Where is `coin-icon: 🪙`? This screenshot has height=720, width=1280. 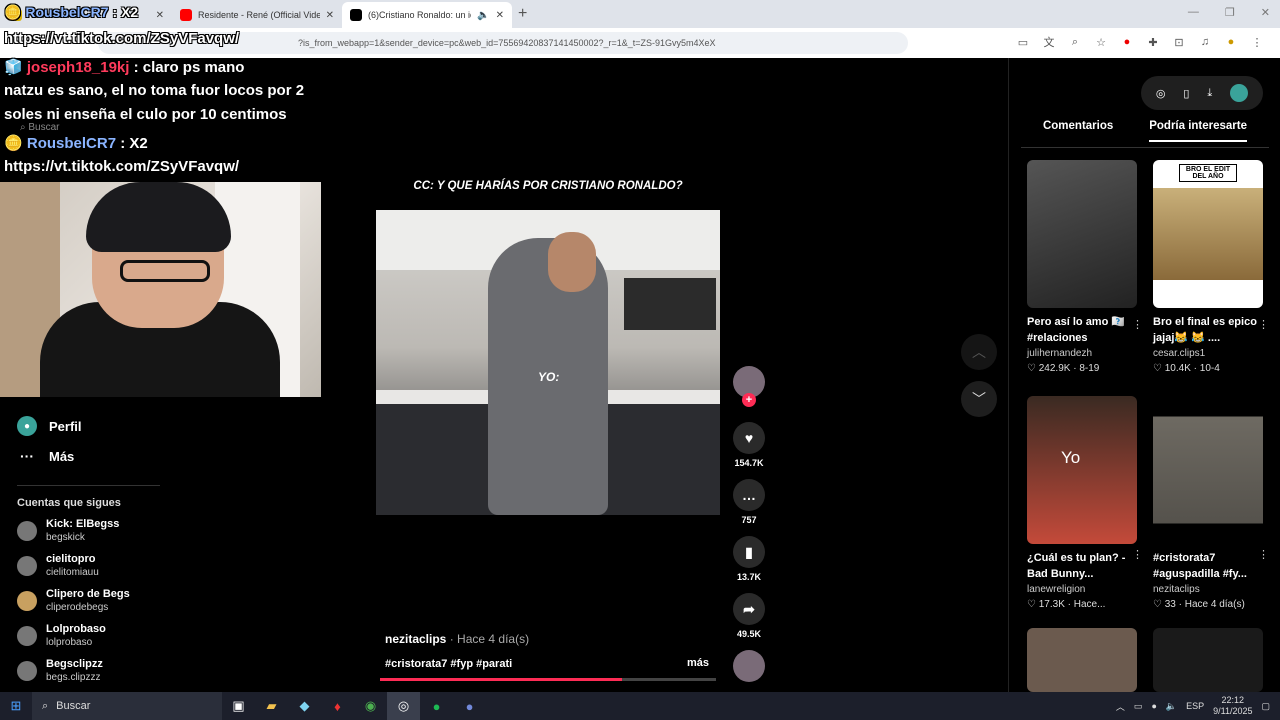 coin-icon: 🪙 is located at coordinates (13, 12).